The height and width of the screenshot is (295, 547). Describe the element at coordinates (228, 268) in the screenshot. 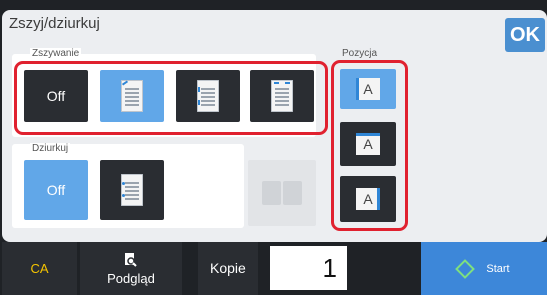

I see `copies-label: Kopie` at that location.